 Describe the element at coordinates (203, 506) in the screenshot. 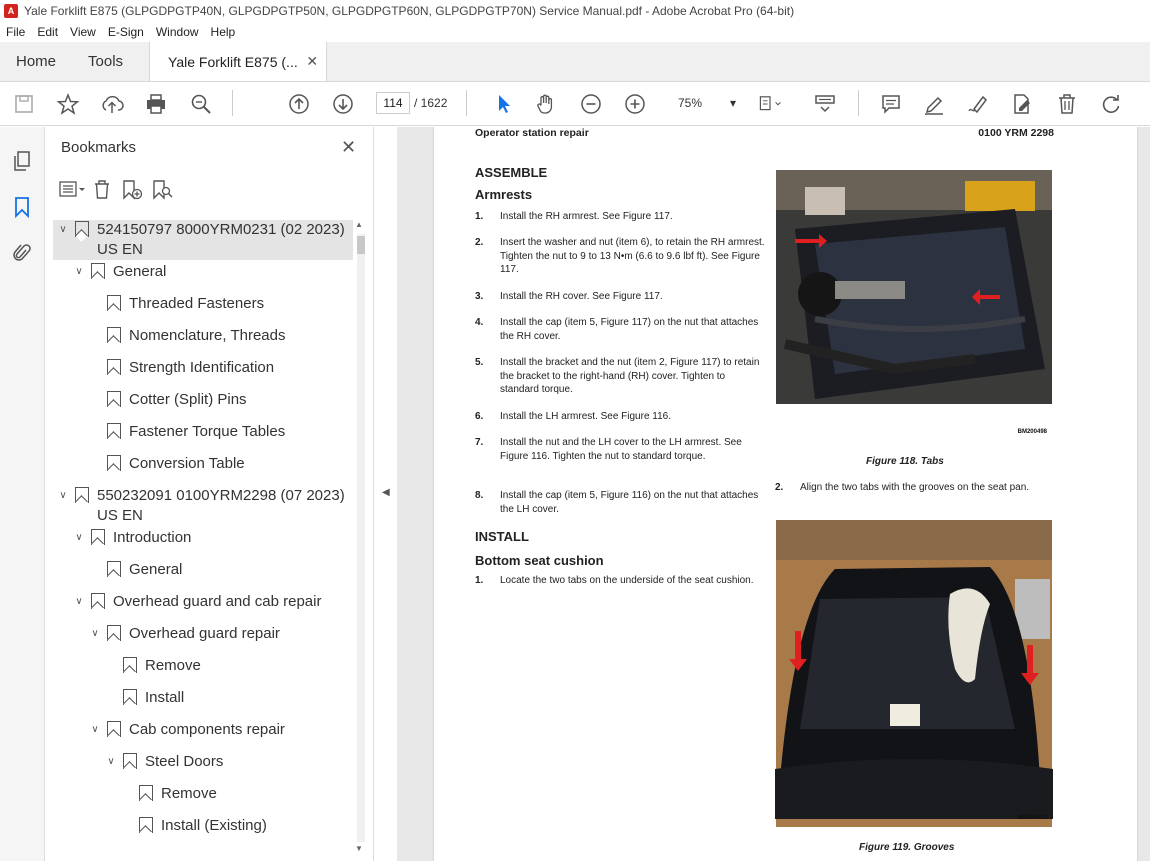

I see `bookmark-item: ∨ 550232091 0100YRM2298 (07 2023) US EN` at that location.